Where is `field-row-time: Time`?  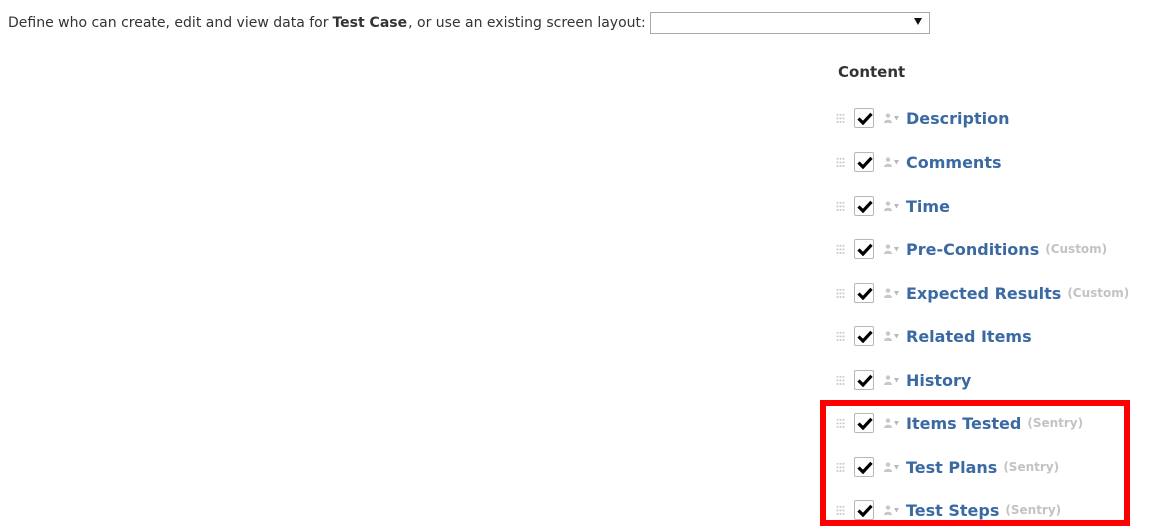
field-row-time: Time is located at coordinates (896, 206).